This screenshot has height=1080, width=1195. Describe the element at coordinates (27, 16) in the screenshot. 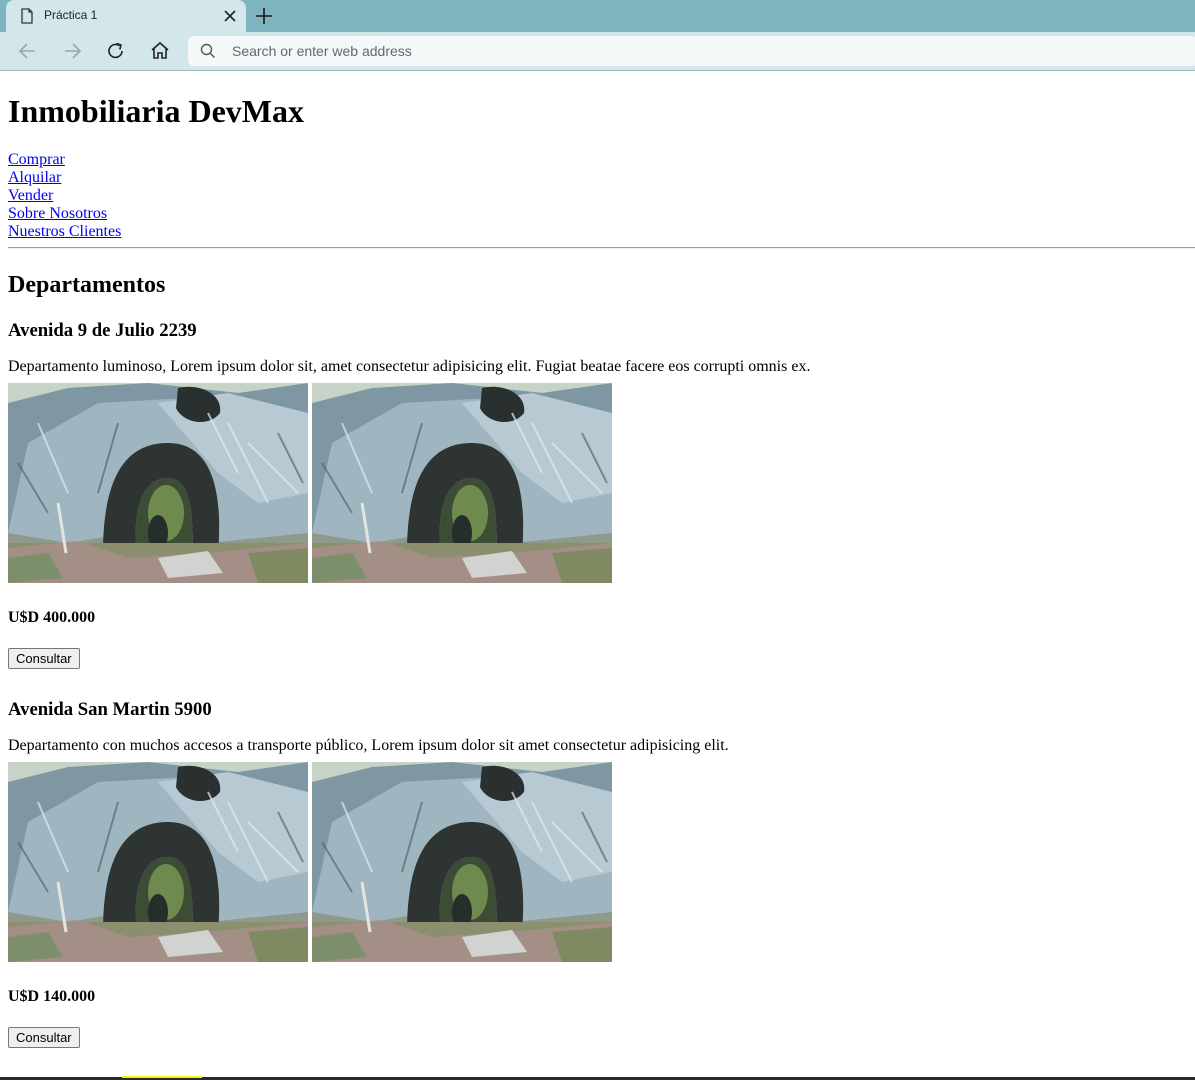

I see `page-icon` at that location.